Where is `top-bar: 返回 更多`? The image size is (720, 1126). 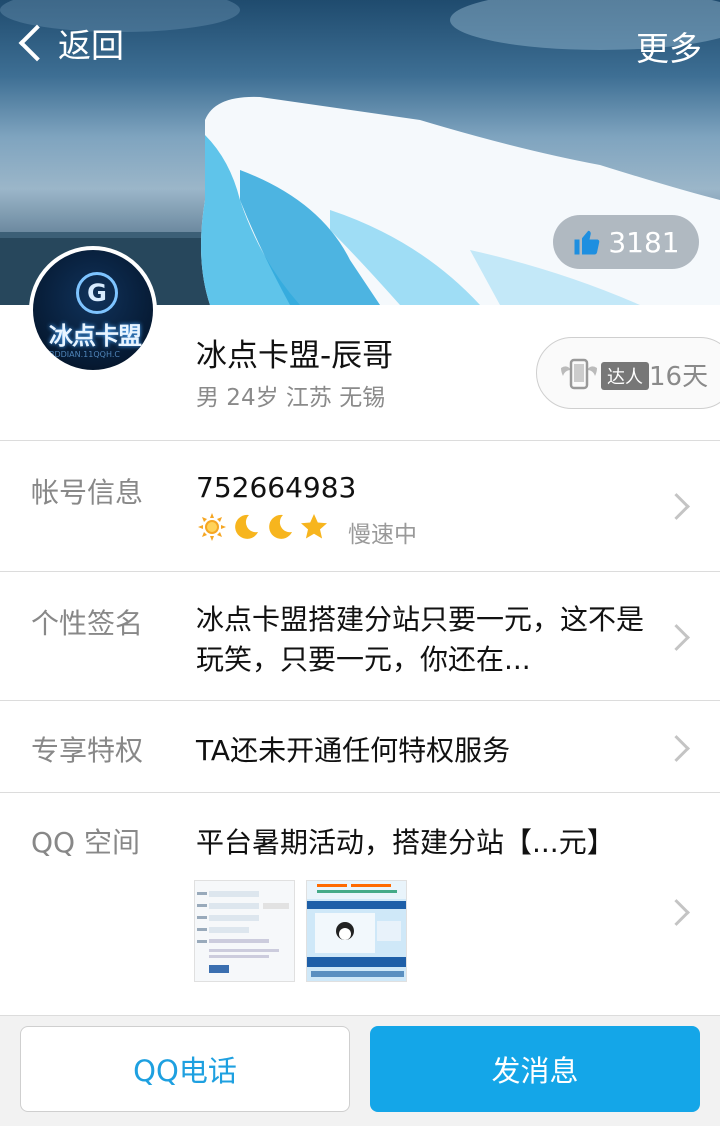 top-bar: 返回 更多 is located at coordinates (360, 43).